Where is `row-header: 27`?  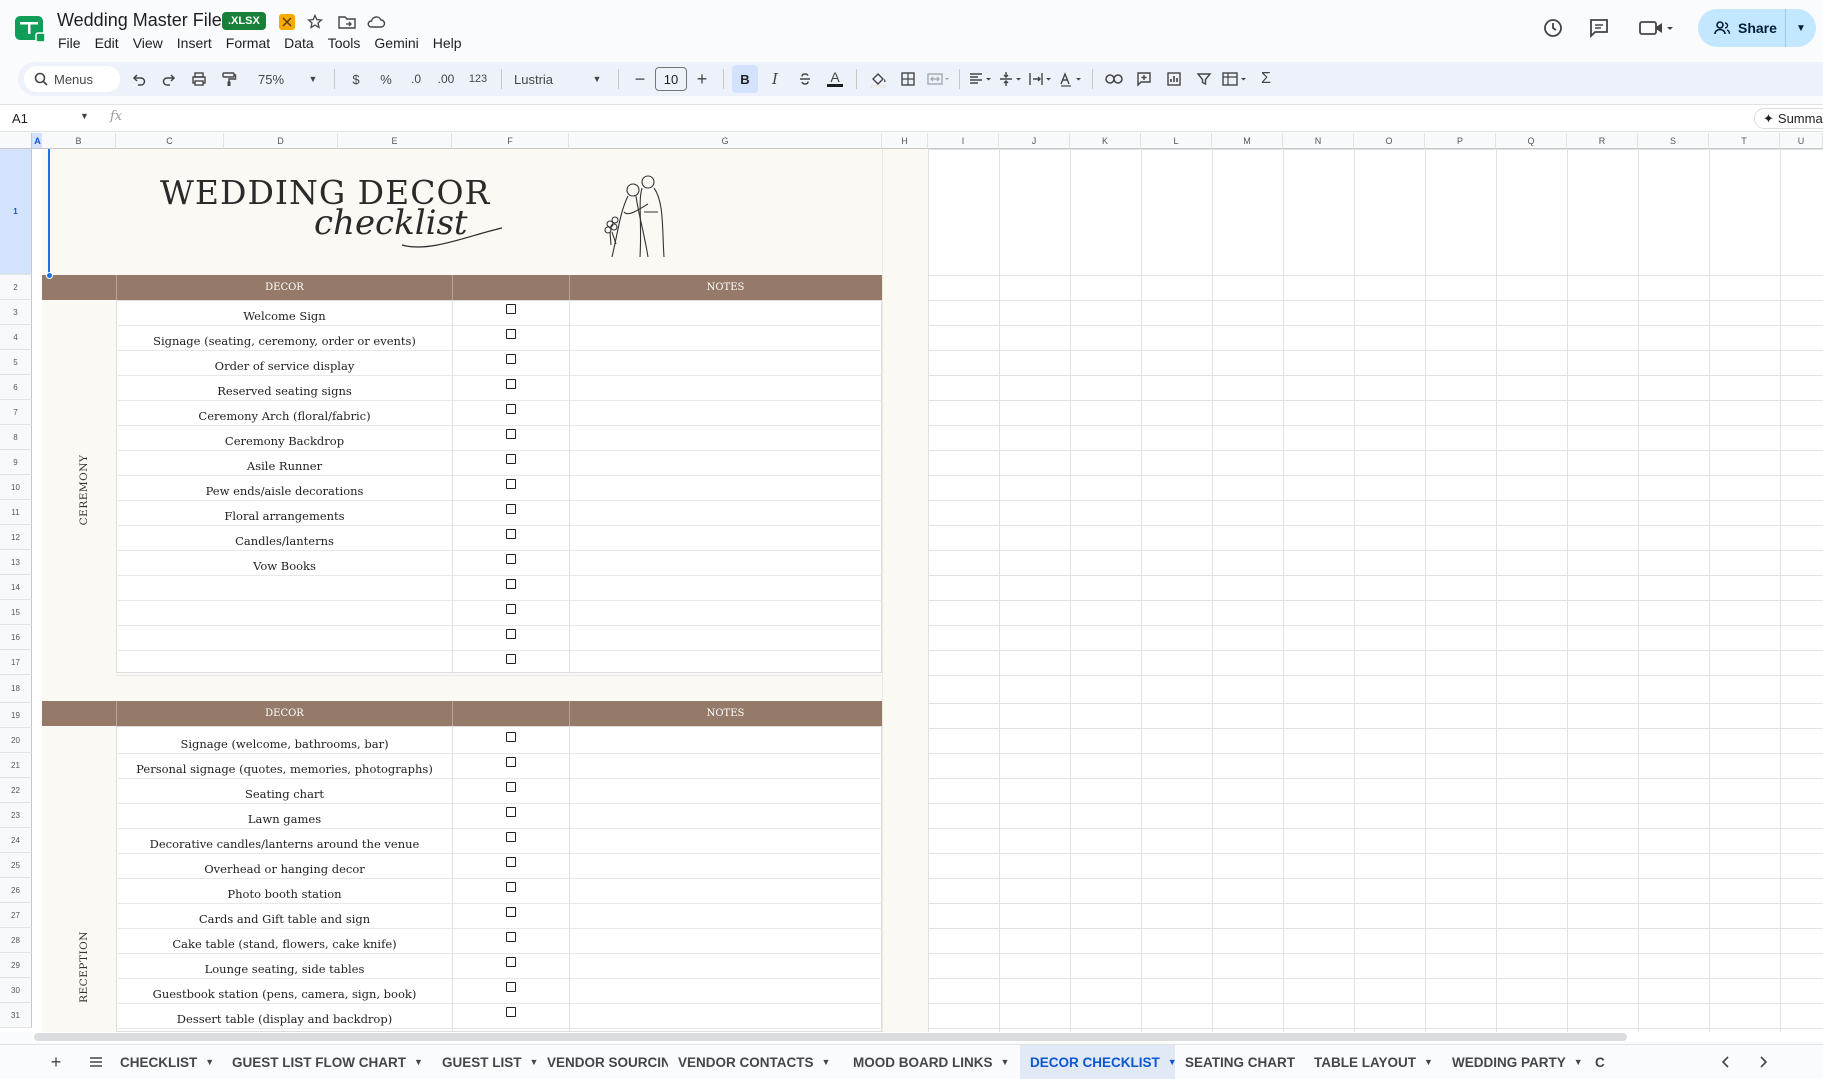 row-header: 27 is located at coordinates (16, 915).